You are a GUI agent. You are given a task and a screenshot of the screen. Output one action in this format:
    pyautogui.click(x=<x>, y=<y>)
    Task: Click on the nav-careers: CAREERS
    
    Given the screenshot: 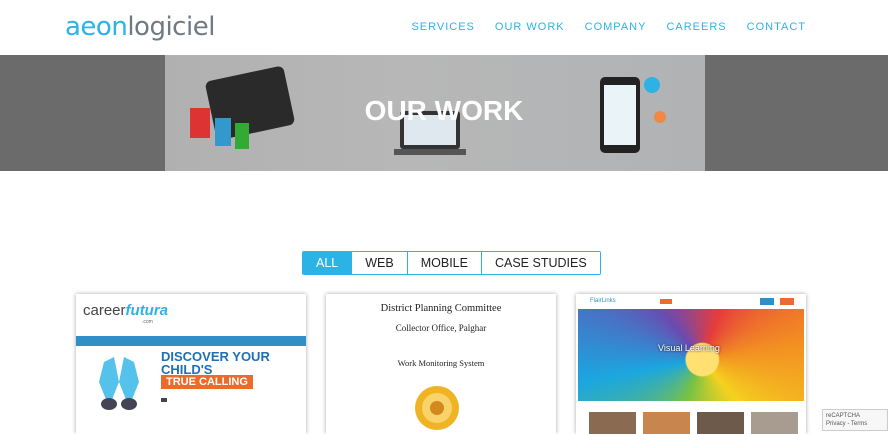 What is the action you would take?
    pyautogui.click(x=696, y=27)
    